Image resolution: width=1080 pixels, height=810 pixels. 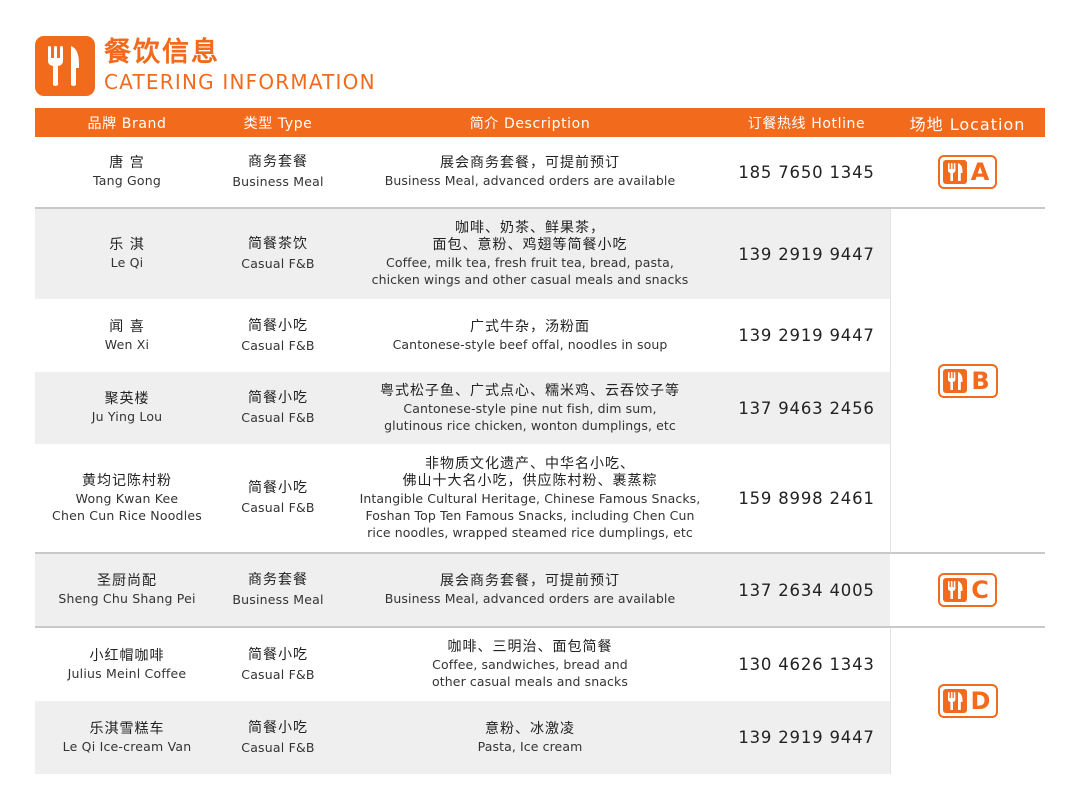 I want to click on description-zh: 非物质文化遗产、中华名小吃、, so click(x=530, y=463).